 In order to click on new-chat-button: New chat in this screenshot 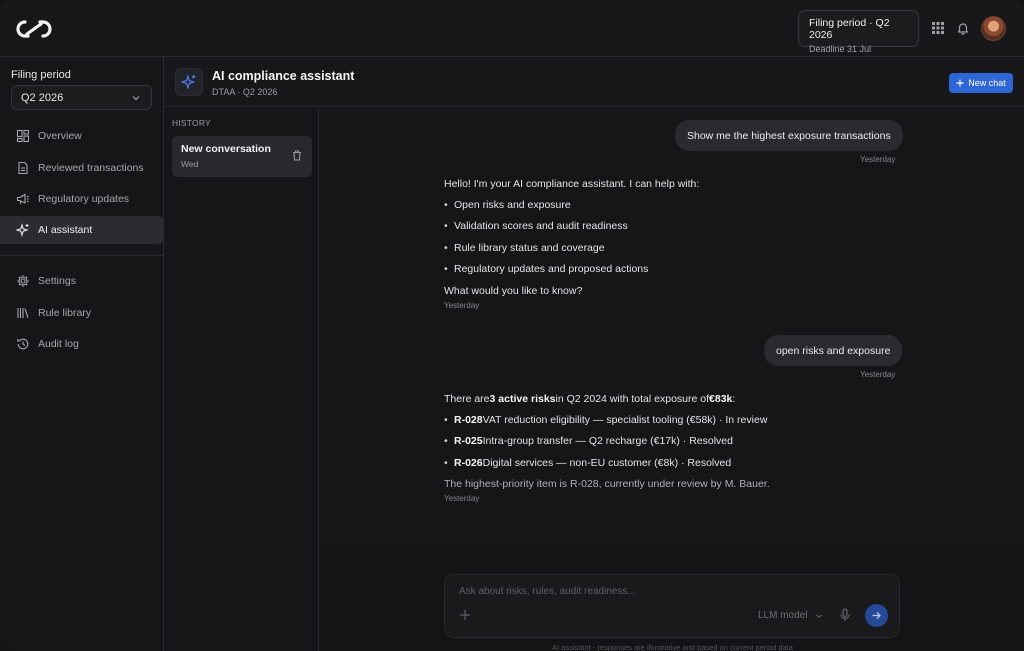, I will do `click(981, 83)`.